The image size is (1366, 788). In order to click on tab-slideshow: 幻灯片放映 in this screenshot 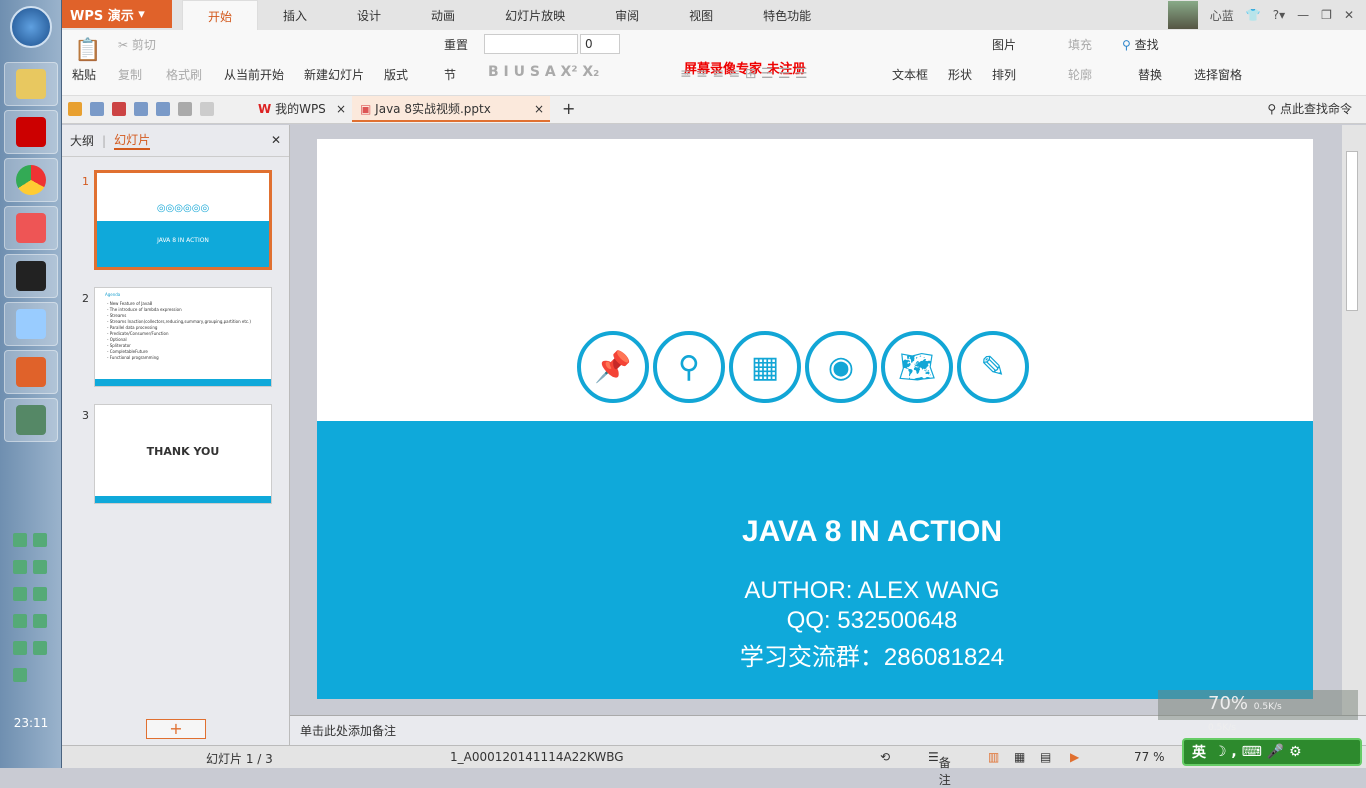, I will do `click(535, 15)`.